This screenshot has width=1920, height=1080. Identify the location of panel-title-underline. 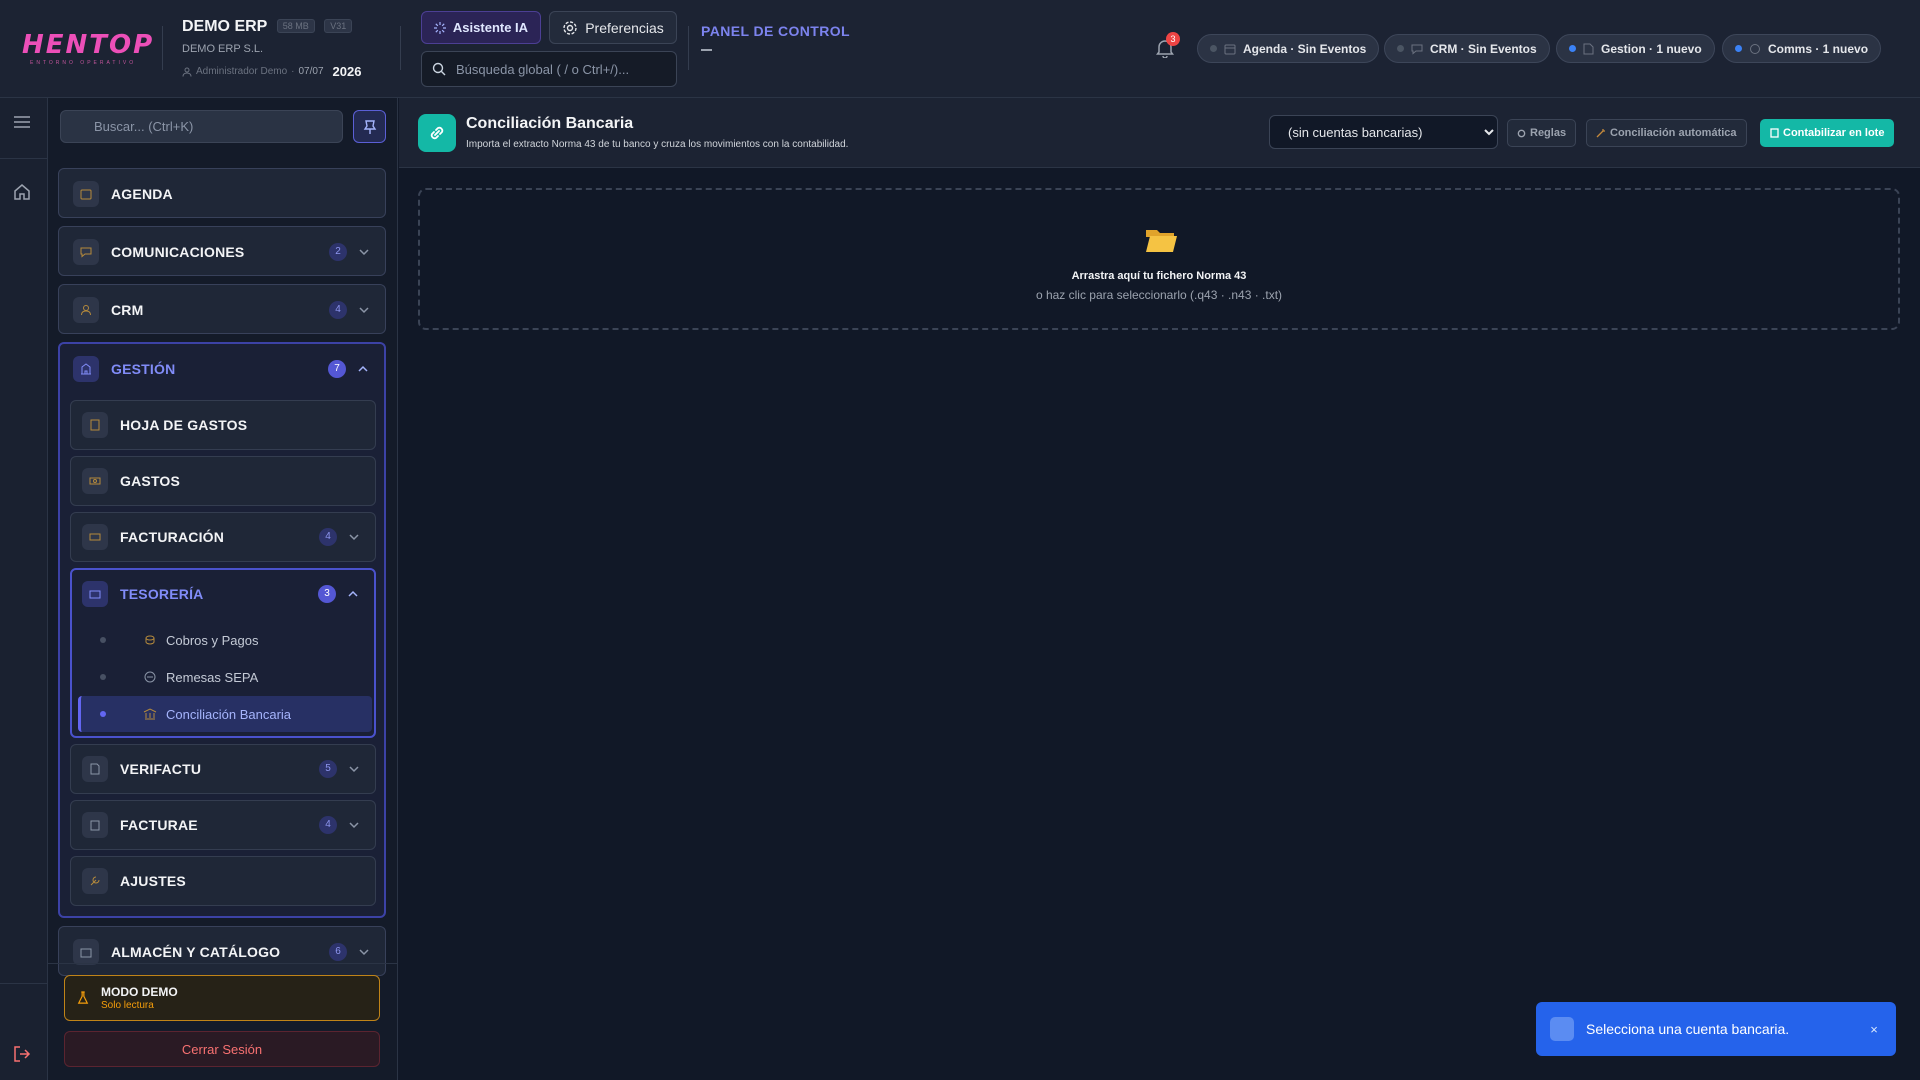
(706, 50).